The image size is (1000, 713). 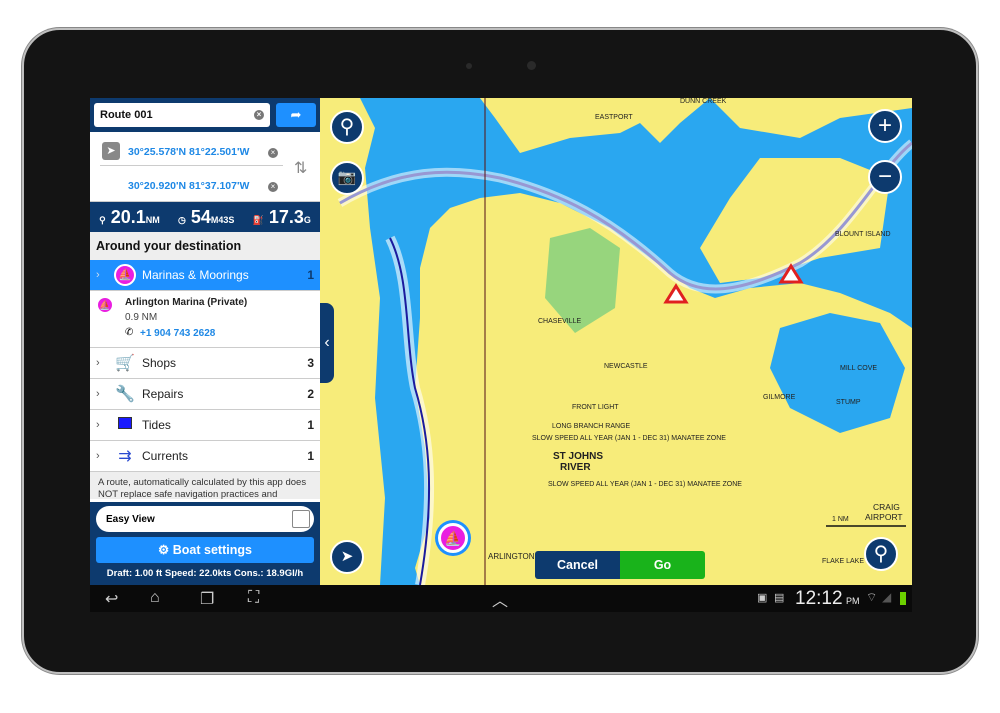 I want to click on map-label: ARLINGTON, so click(x=511, y=556).